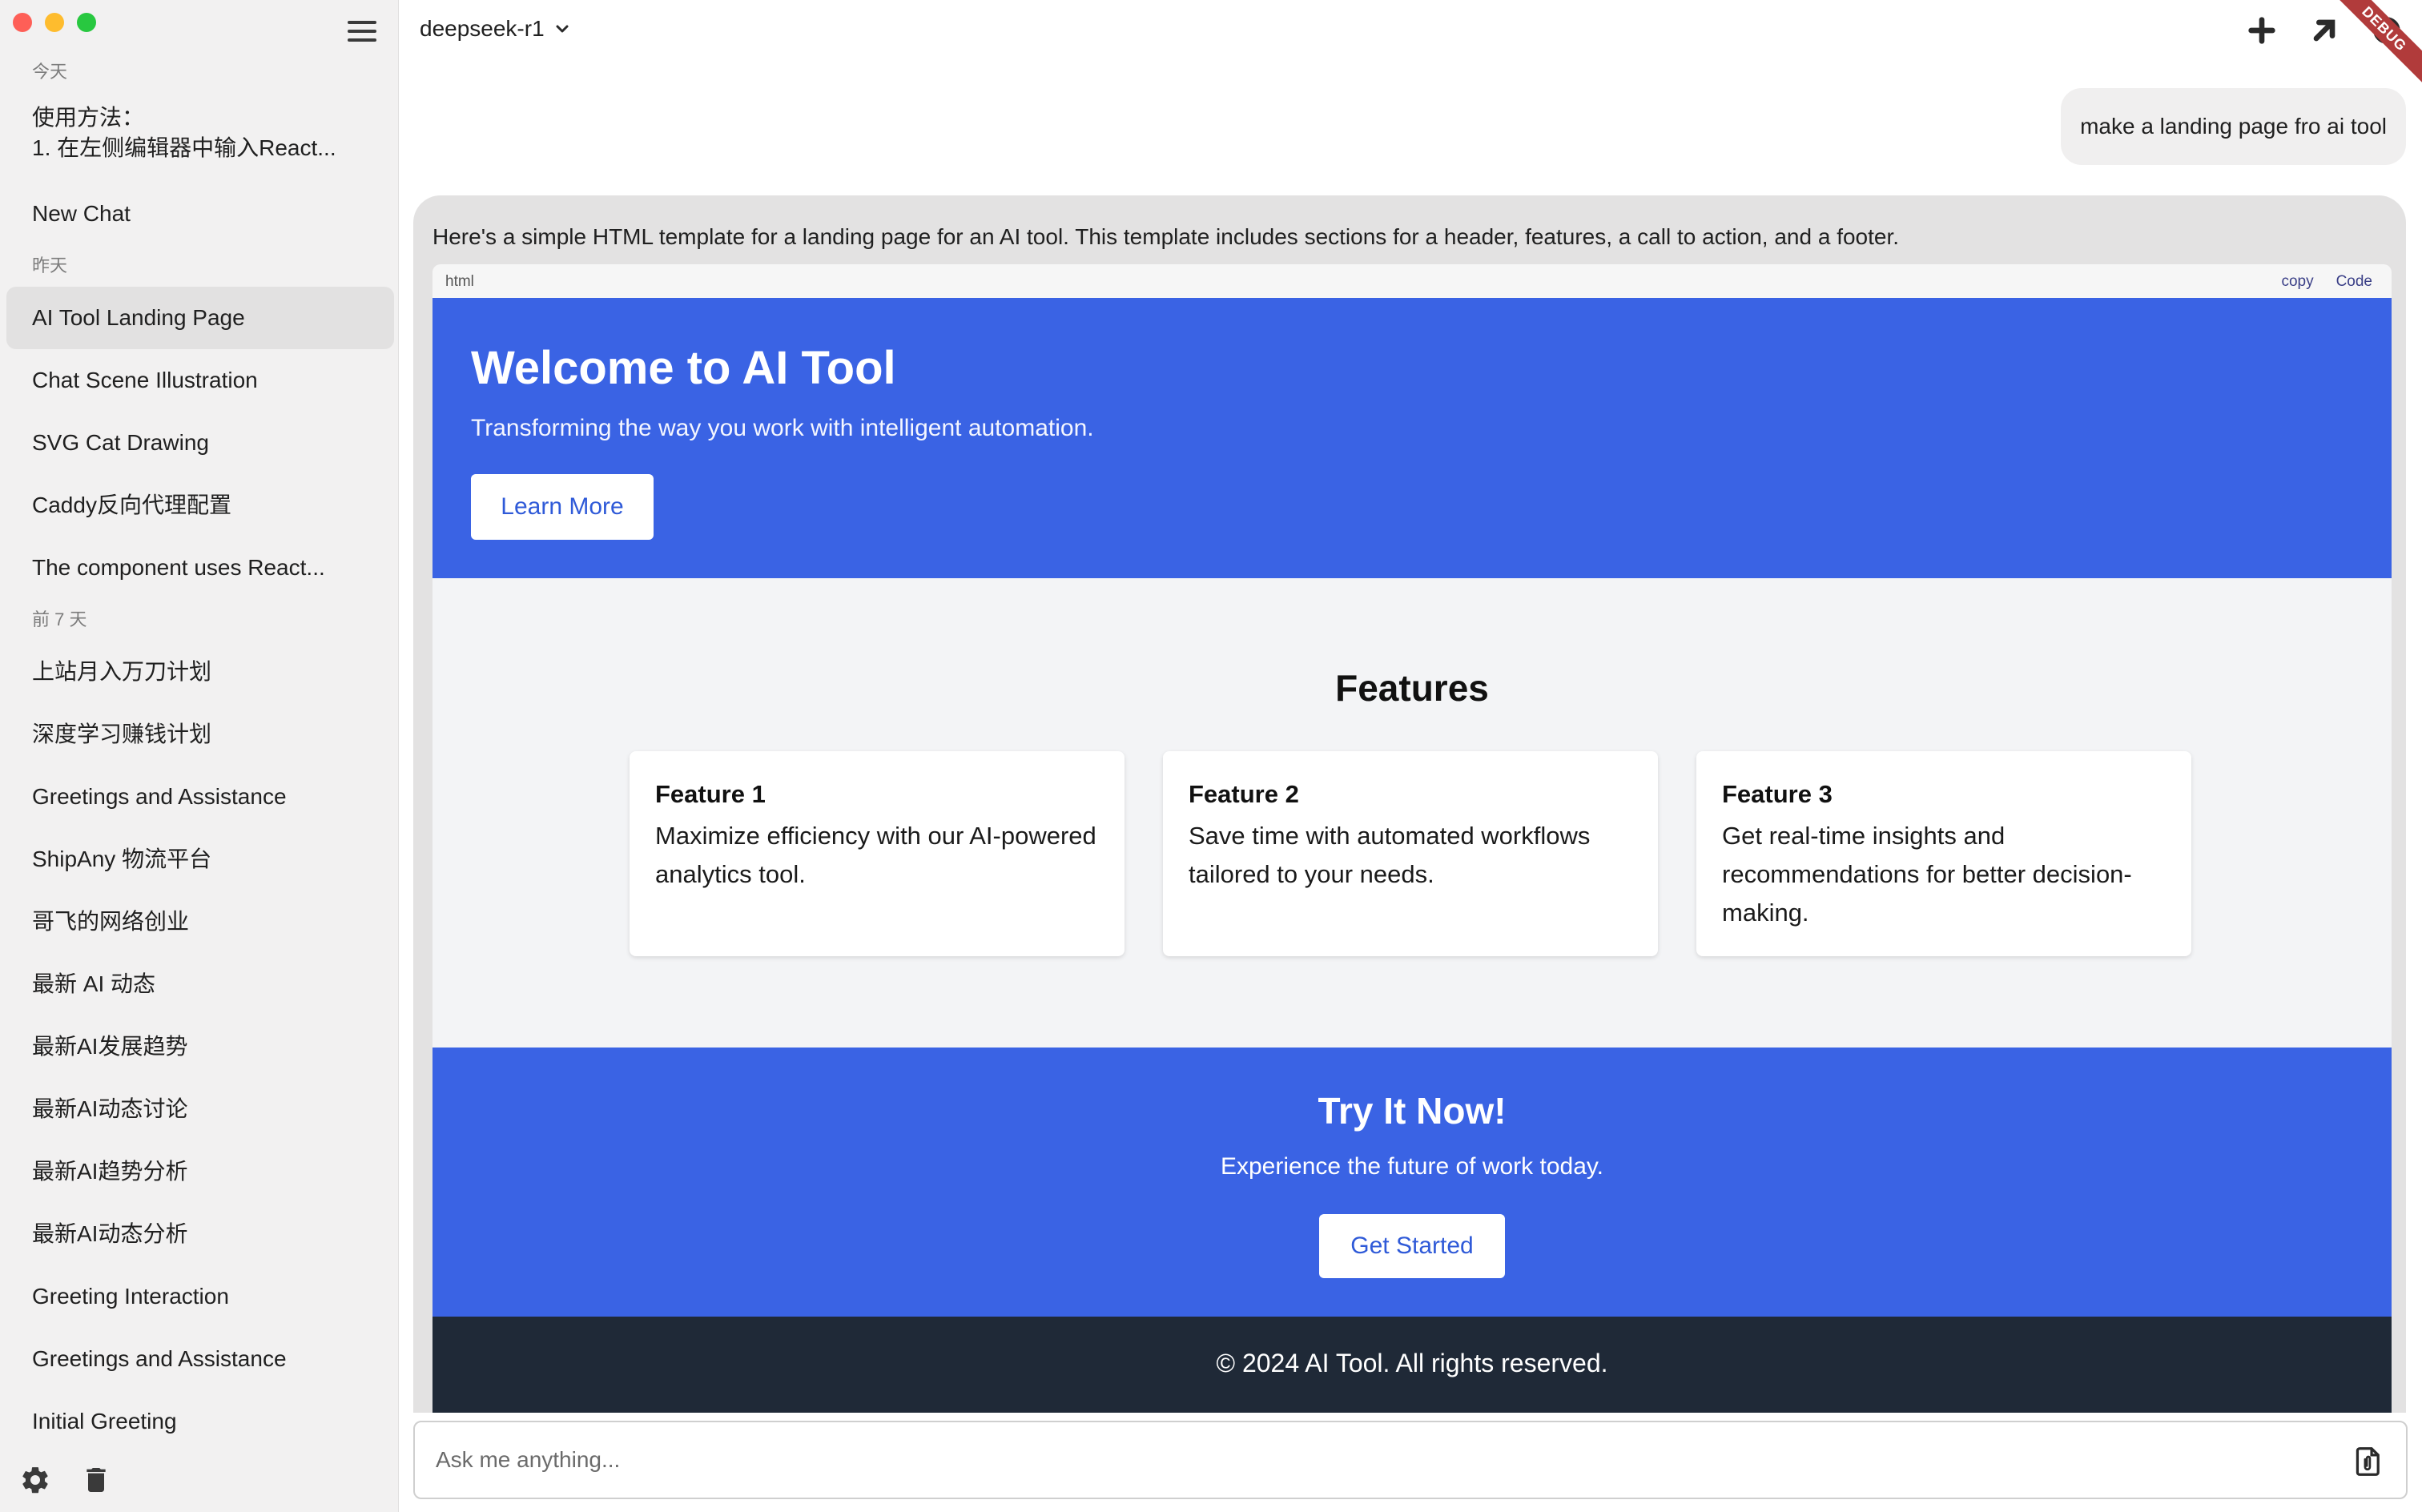 This screenshot has width=2422, height=1512. I want to click on sidebar-footer, so click(65, 1480).